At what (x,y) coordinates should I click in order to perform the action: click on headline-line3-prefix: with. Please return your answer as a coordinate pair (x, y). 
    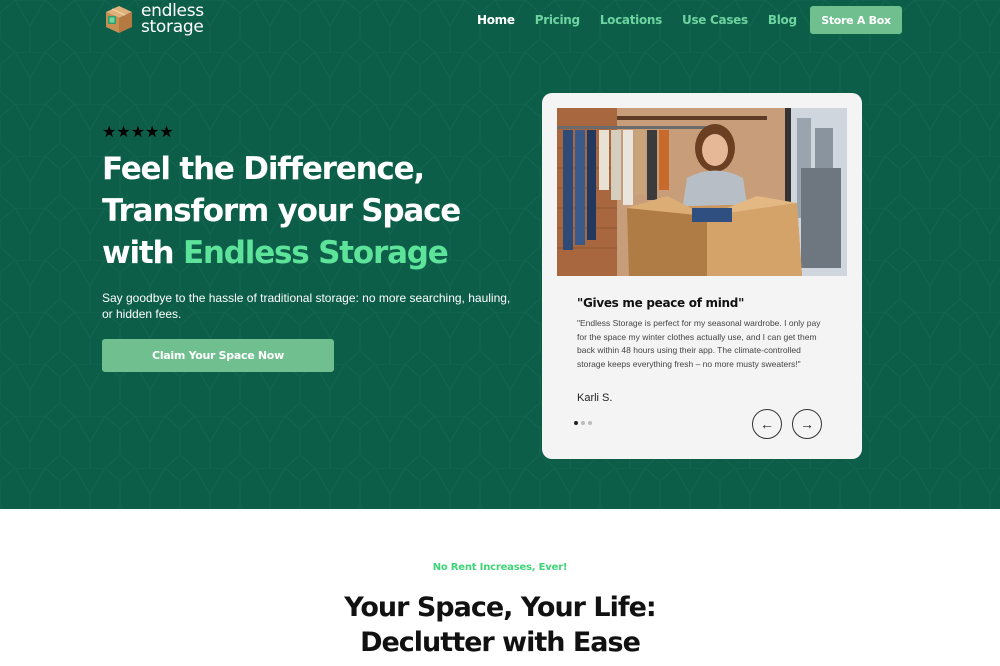
    Looking at the image, I should click on (142, 253).